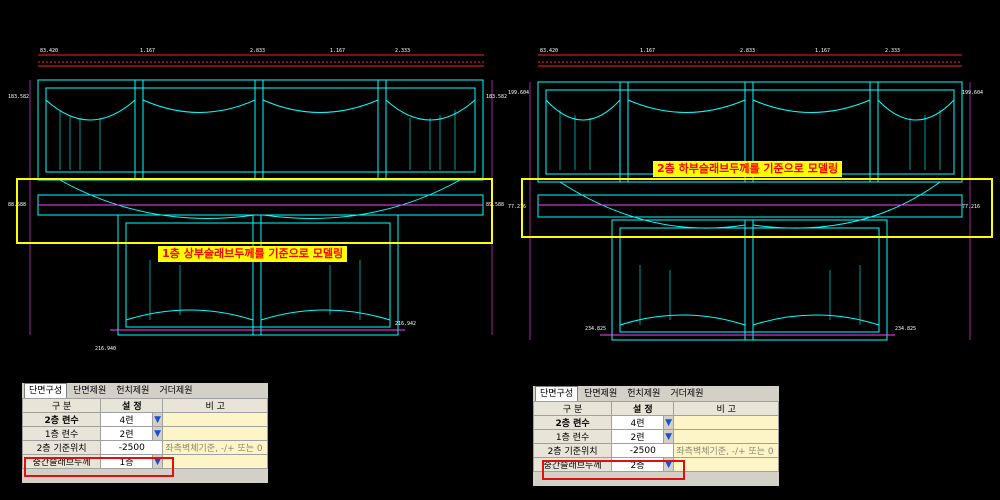  Describe the element at coordinates (595, 329) in the screenshot. I see `dim-right-side-3: 234.825` at that location.